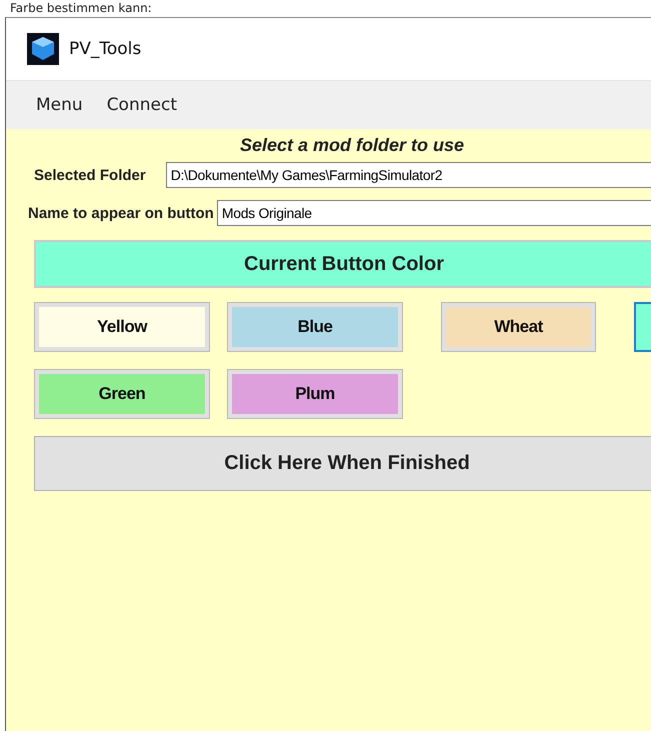 The image size is (651, 731). What do you see at coordinates (315, 394) in the screenshot?
I see `color-button: Plum` at bounding box center [315, 394].